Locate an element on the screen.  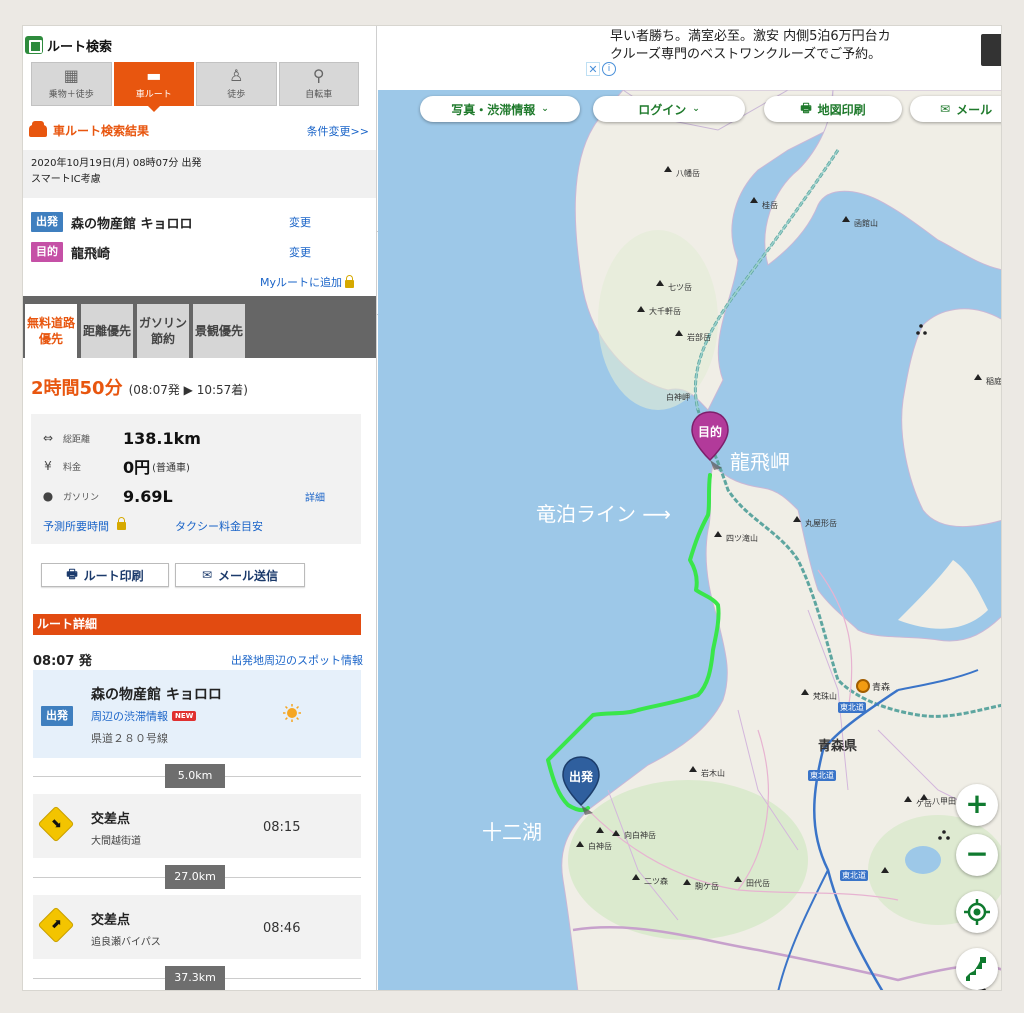
mountain-label: 稲庭岳 is located at coordinates (994, 381).